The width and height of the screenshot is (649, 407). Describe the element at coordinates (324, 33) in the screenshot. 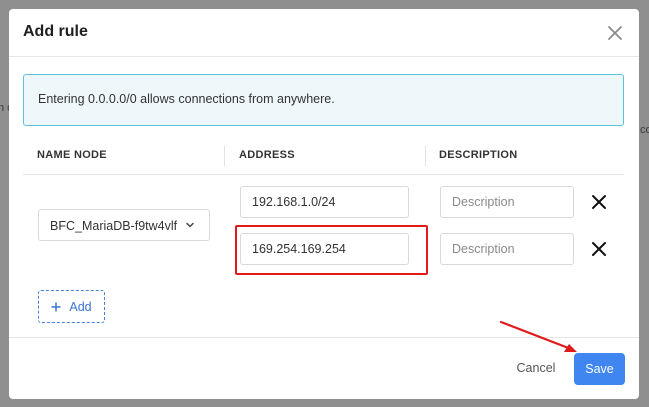

I see `dialog-header: Add rule` at that location.